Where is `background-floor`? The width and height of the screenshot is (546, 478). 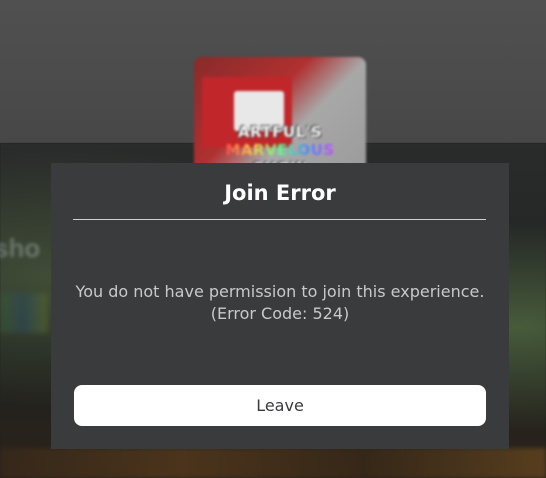
background-floor is located at coordinates (273, 463).